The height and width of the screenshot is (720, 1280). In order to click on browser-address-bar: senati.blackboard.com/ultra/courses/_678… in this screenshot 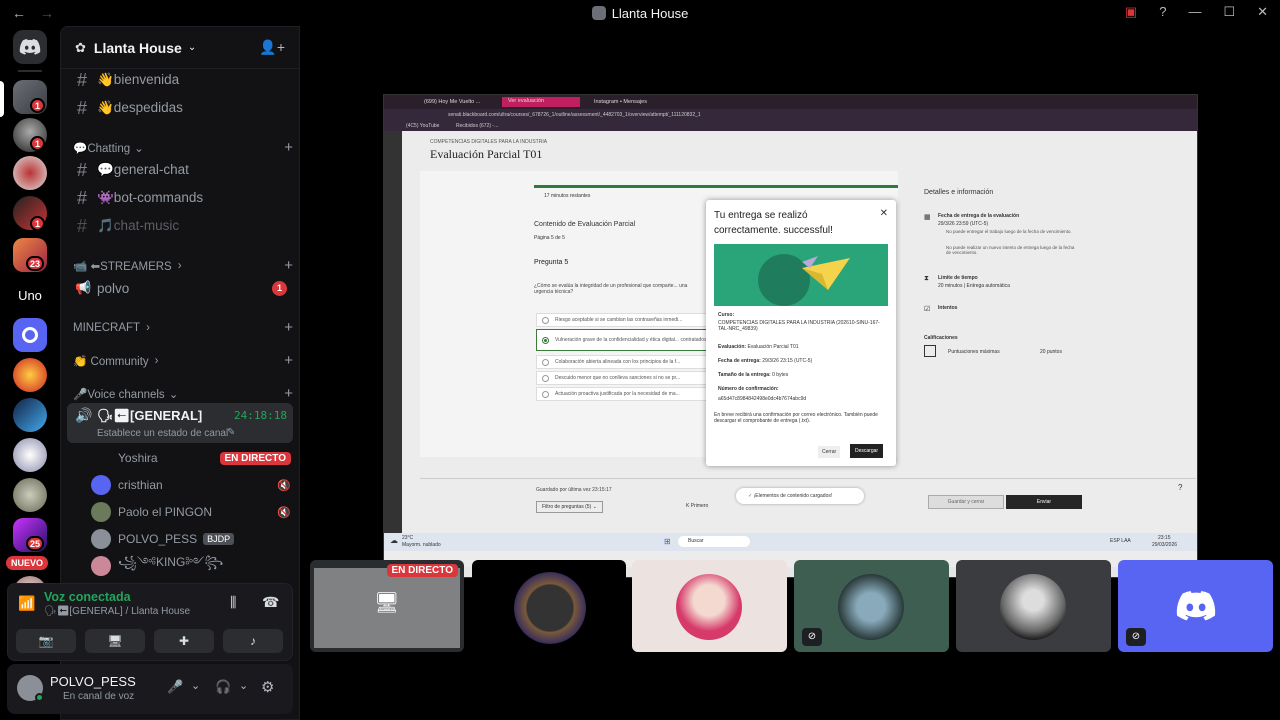, I will do `click(790, 115)`.